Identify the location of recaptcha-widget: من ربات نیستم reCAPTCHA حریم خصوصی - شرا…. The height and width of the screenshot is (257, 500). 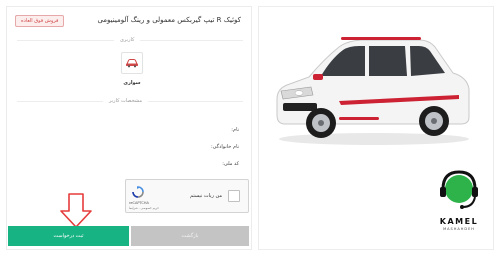
(187, 196).